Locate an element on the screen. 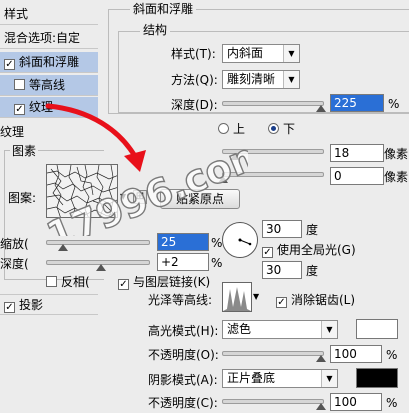 The height and width of the screenshot is (413, 409). snap-to-origin-button: 贴紧原点 is located at coordinates (200, 199).